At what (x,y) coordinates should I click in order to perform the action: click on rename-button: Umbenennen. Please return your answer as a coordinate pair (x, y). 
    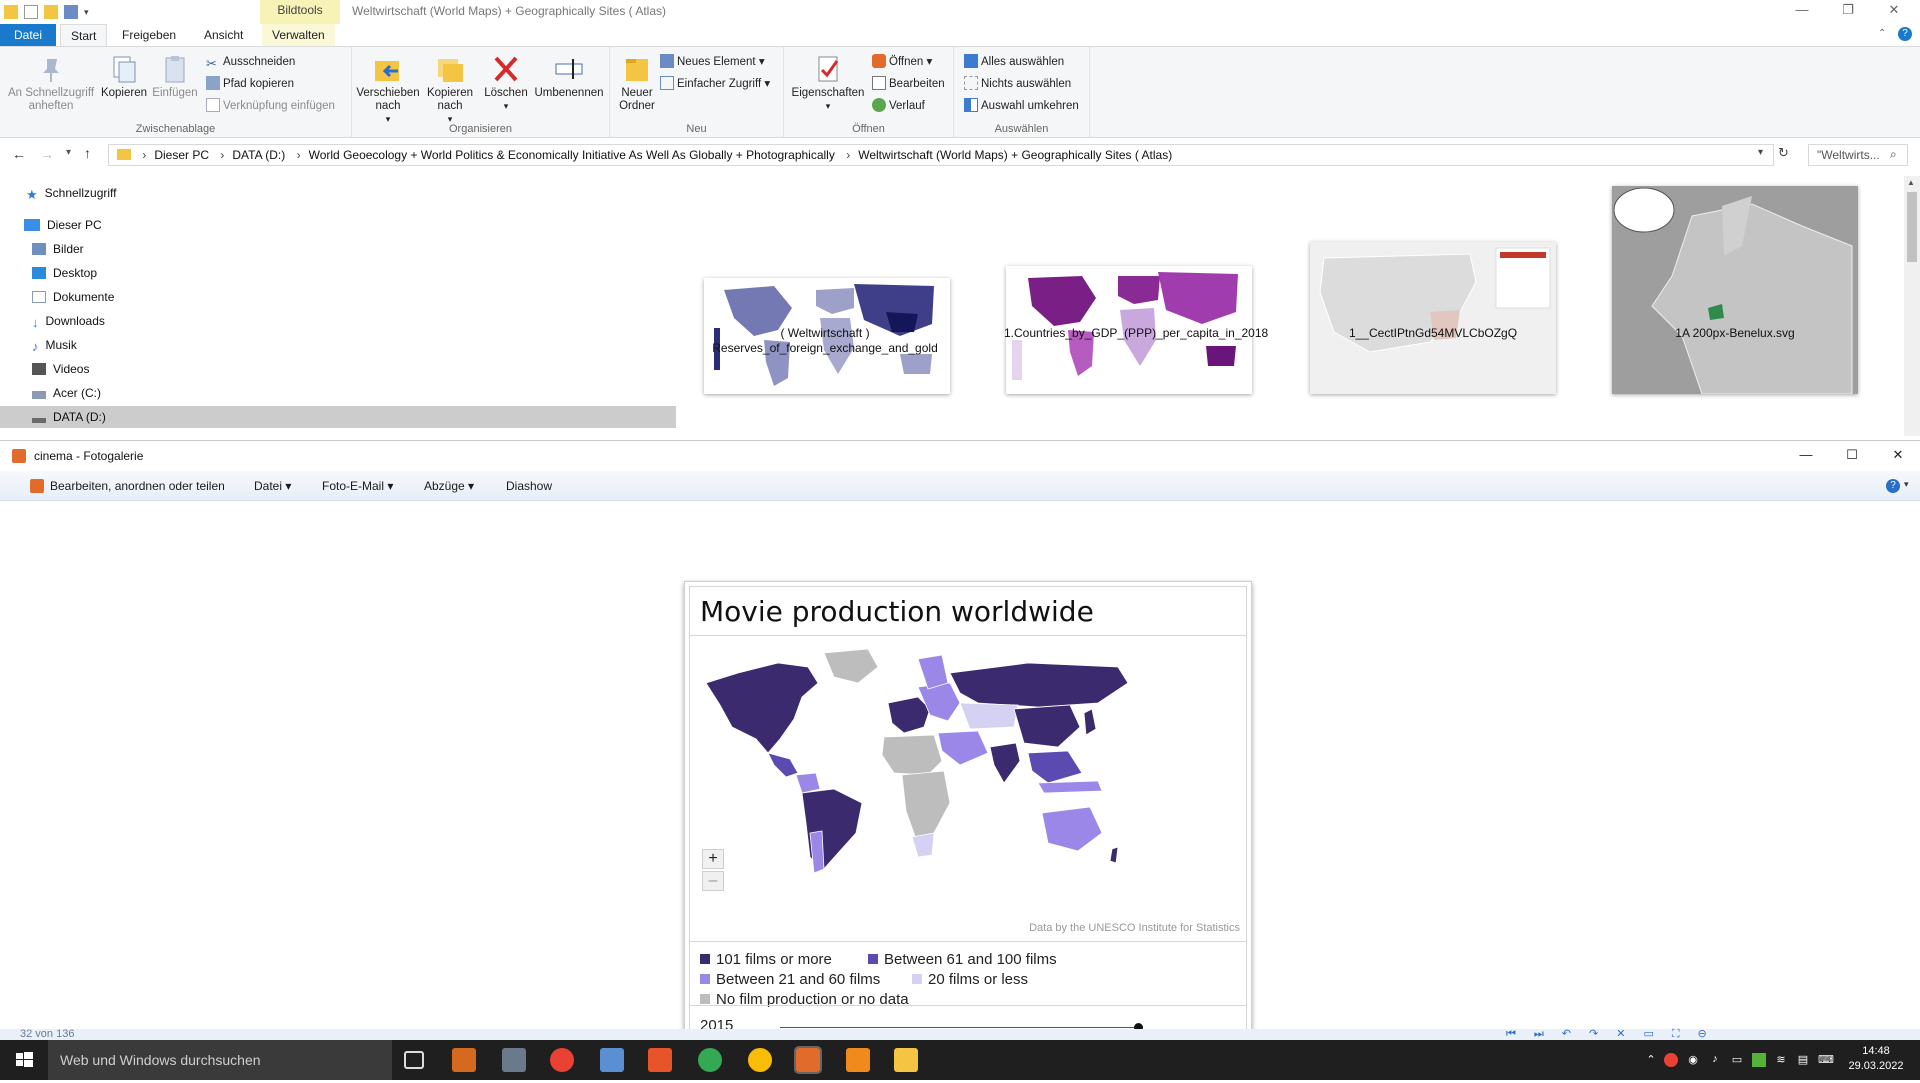
    Looking at the image, I should click on (569, 76).